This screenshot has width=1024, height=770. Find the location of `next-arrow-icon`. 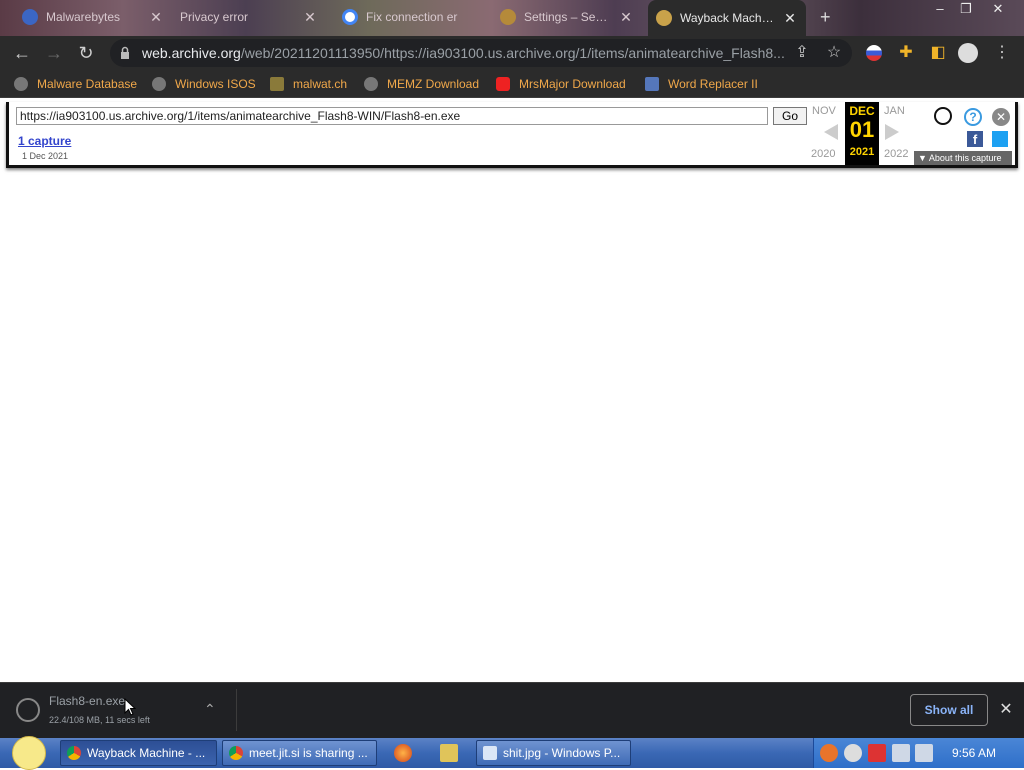

next-arrow-icon is located at coordinates (892, 132).